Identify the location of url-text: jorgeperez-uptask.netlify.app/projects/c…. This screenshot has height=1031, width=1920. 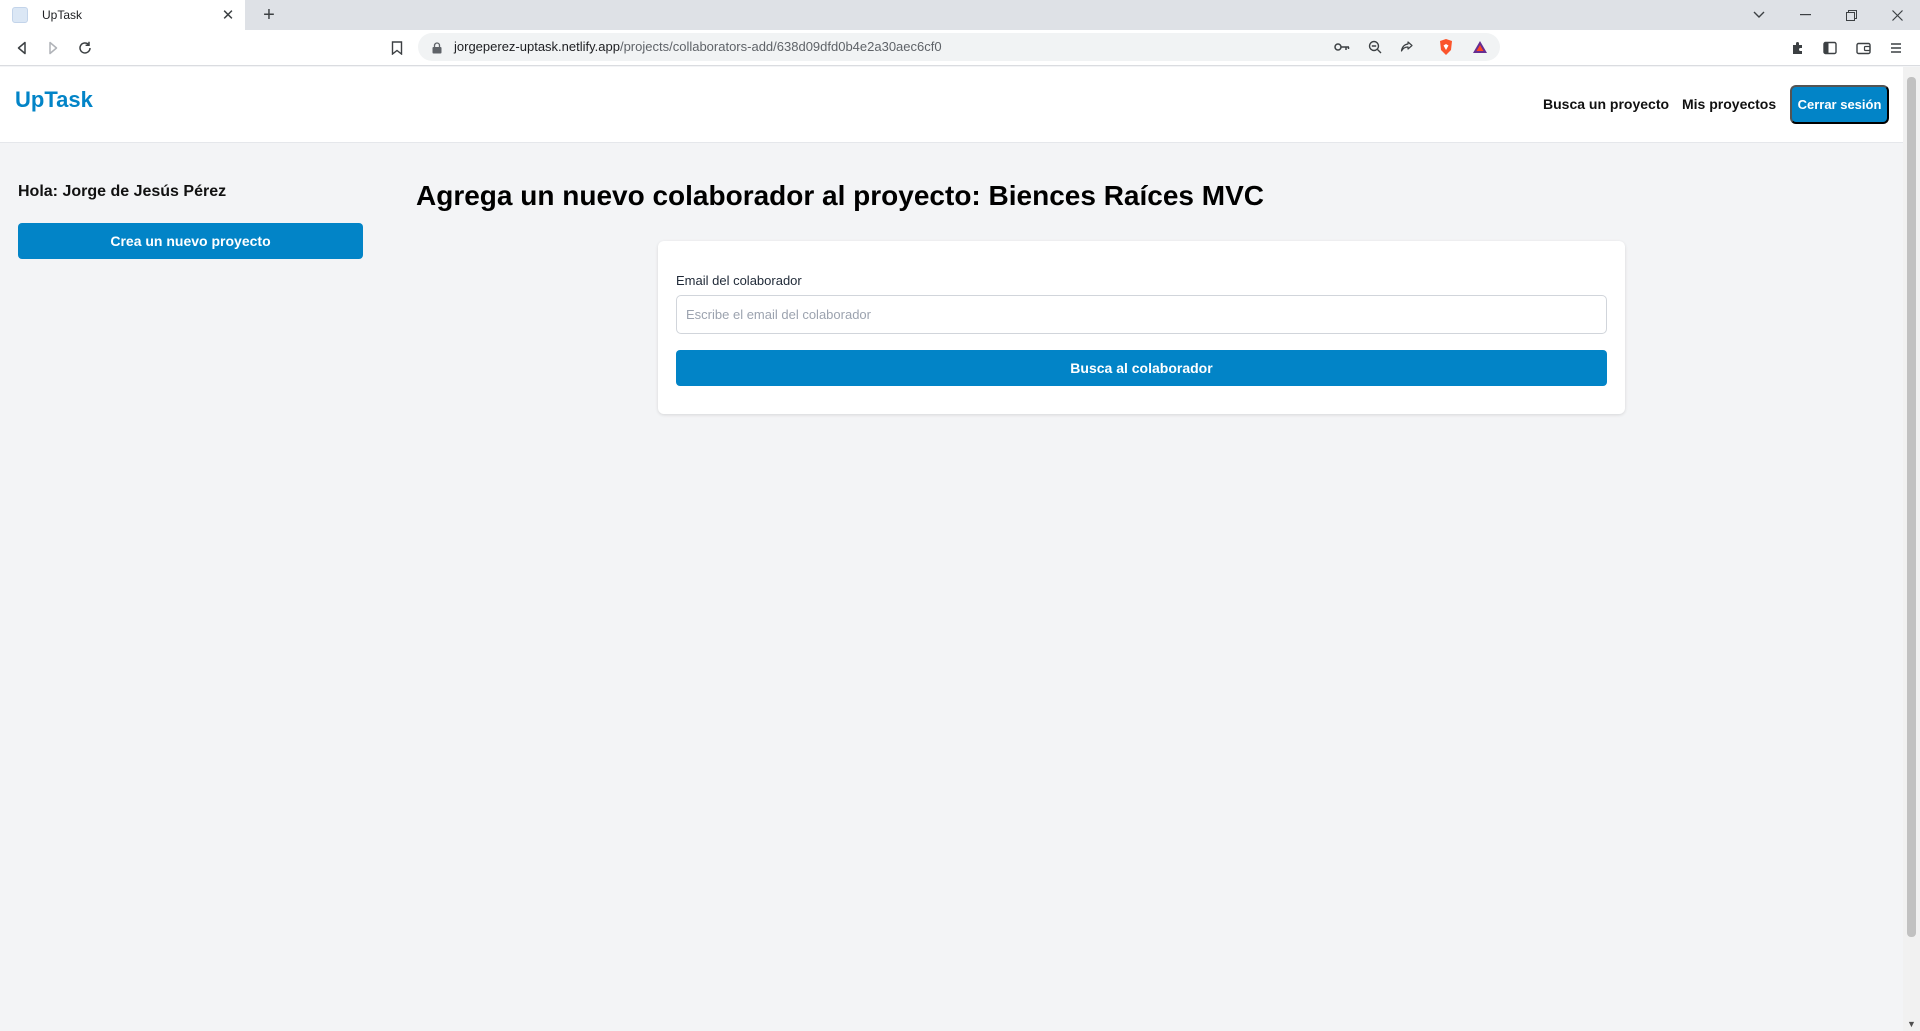
(698, 46).